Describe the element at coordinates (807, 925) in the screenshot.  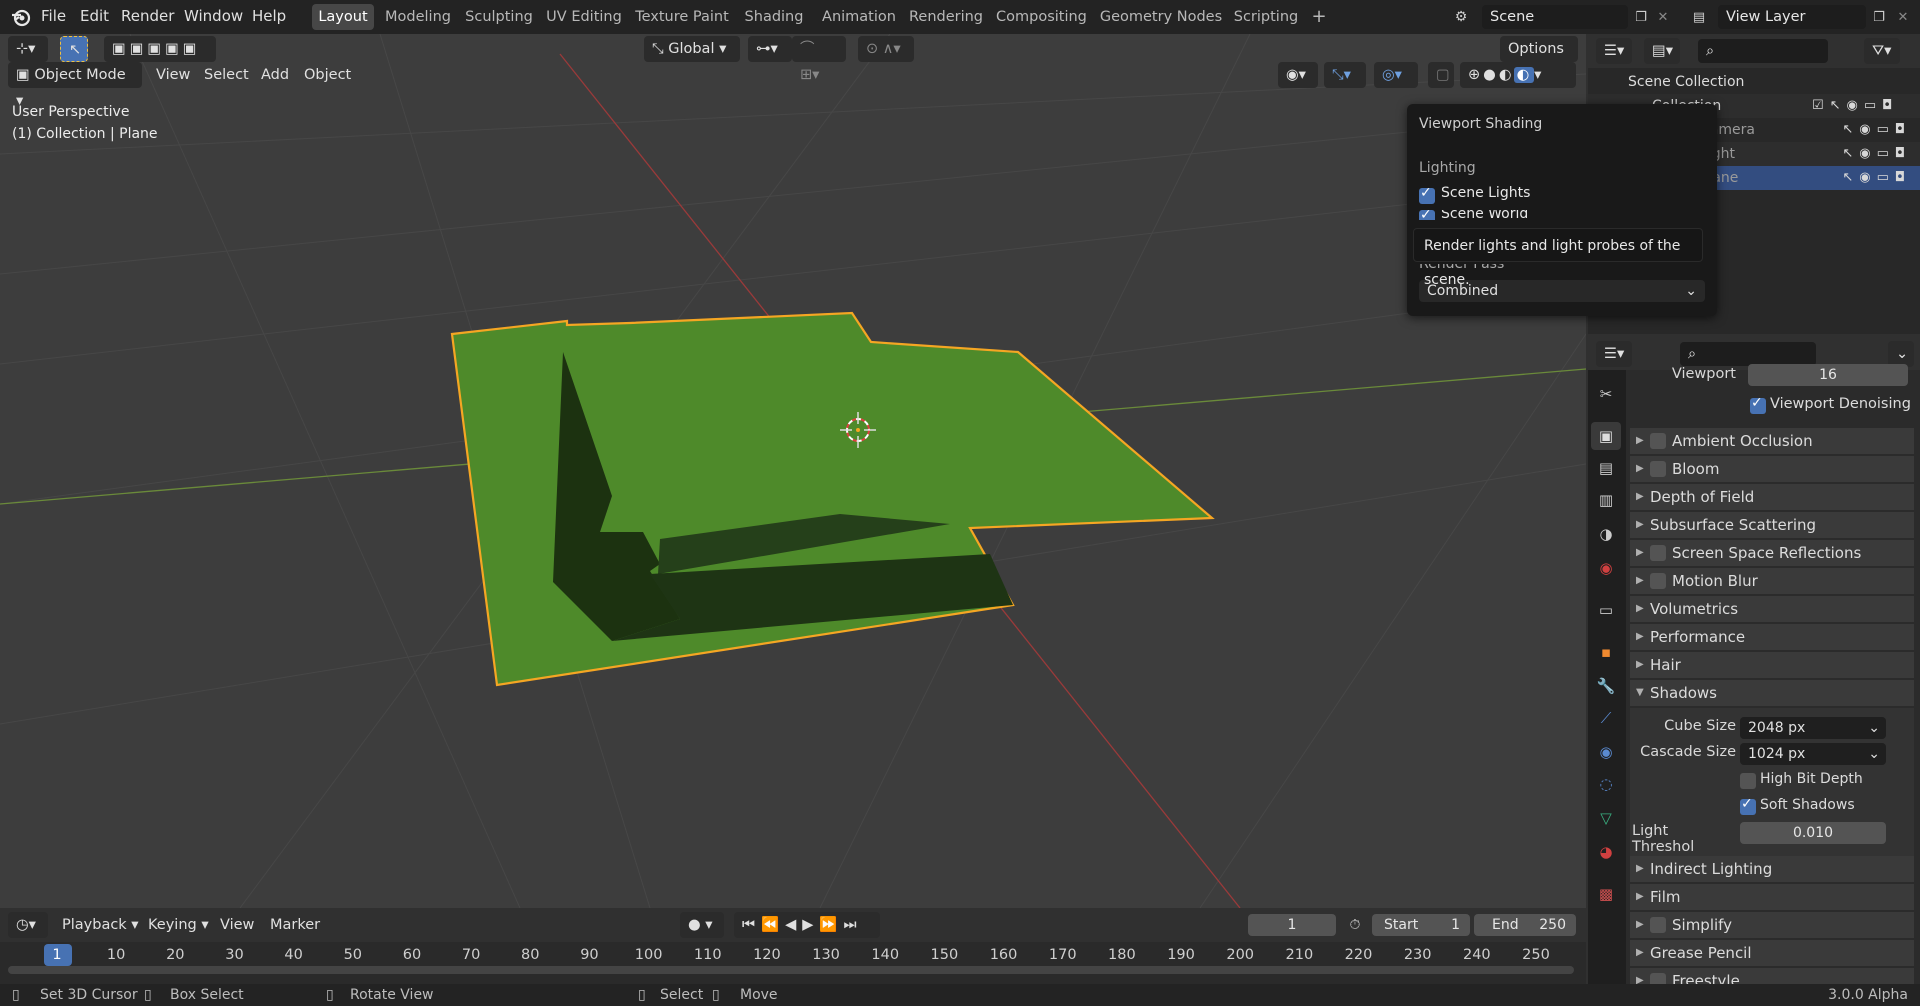
I see `playback-controls: ⏮⏪◀▶⏩⏭` at that location.